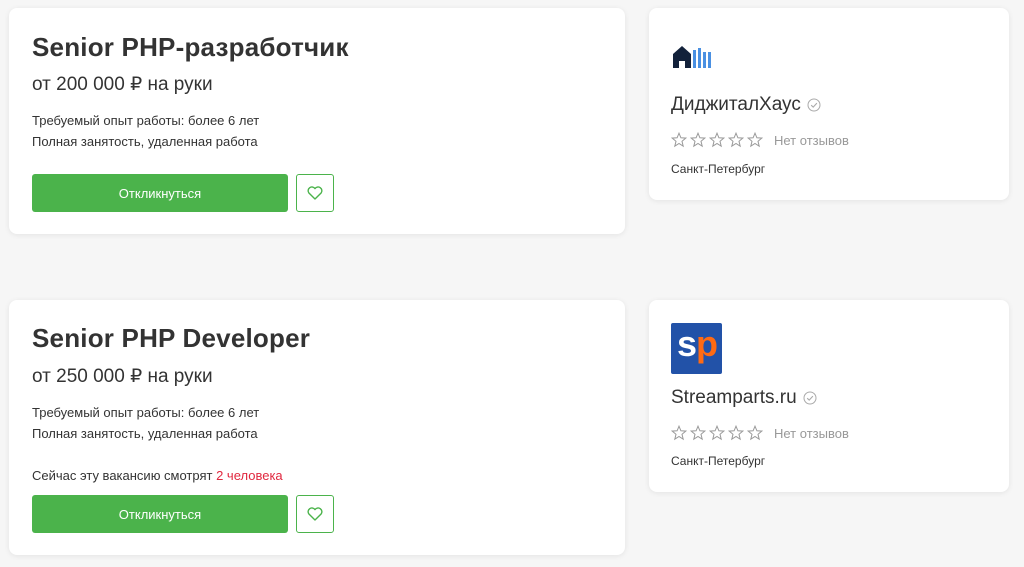 The width and height of the screenshot is (1024, 567). What do you see at coordinates (829, 104) in the screenshot?
I see `company-card: ДиджиталХаус Нет отзывов Санкт-Петербург` at bounding box center [829, 104].